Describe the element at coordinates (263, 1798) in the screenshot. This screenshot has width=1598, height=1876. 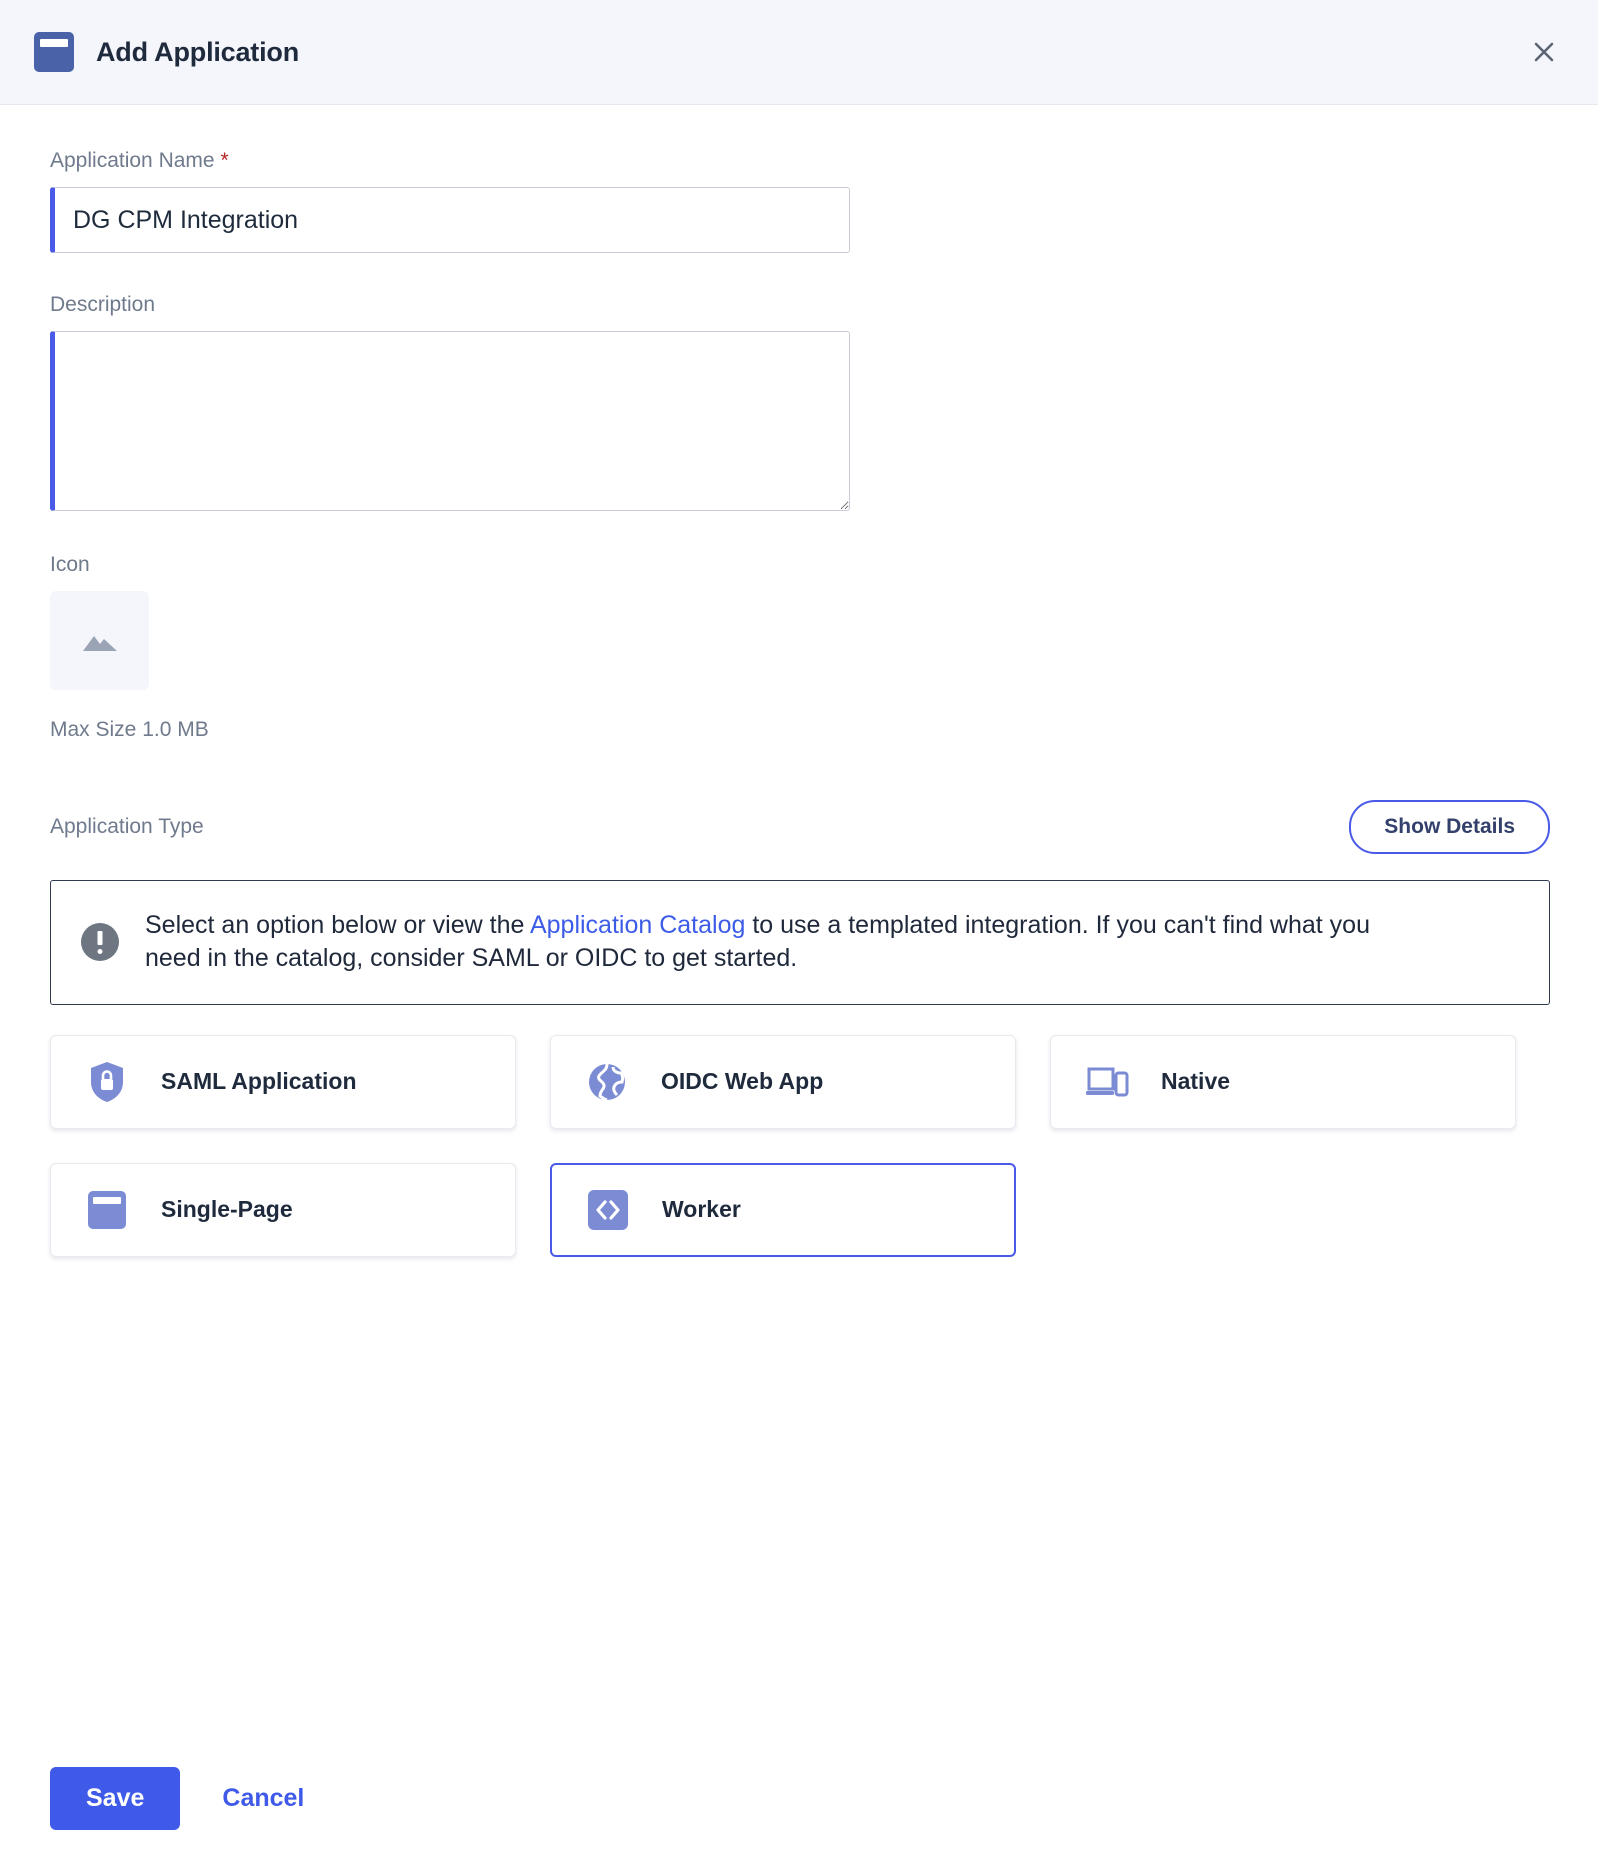
I see `cancel-button: Cancel` at that location.